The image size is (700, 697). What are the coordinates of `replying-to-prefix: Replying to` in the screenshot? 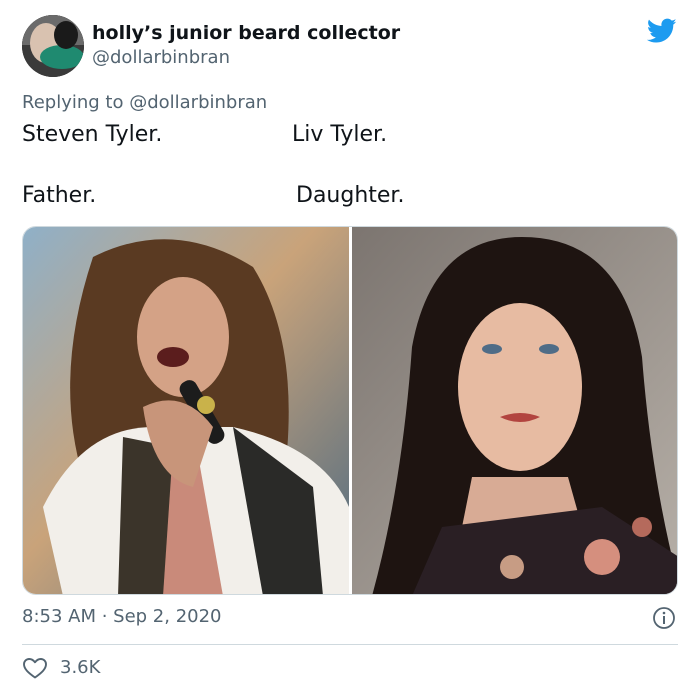 It's located at (76, 102).